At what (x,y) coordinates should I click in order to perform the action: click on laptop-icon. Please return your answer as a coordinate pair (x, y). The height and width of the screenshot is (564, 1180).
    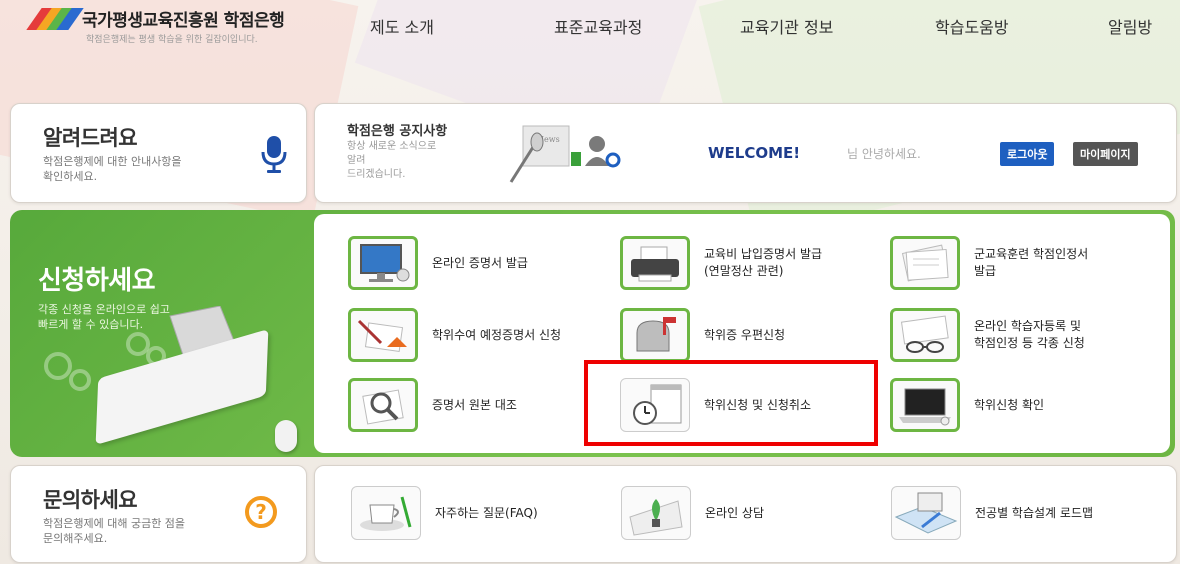
    Looking at the image, I should click on (925, 405).